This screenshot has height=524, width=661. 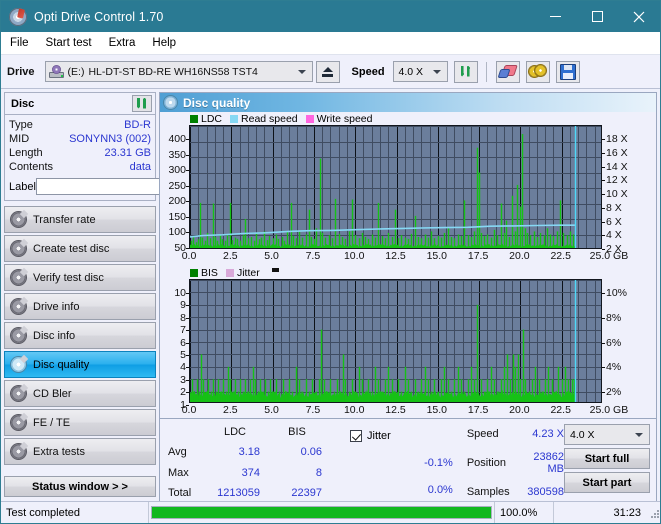 I want to click on sidebar-item-cd-bler: CD Bler, so click(x=80, y=393).